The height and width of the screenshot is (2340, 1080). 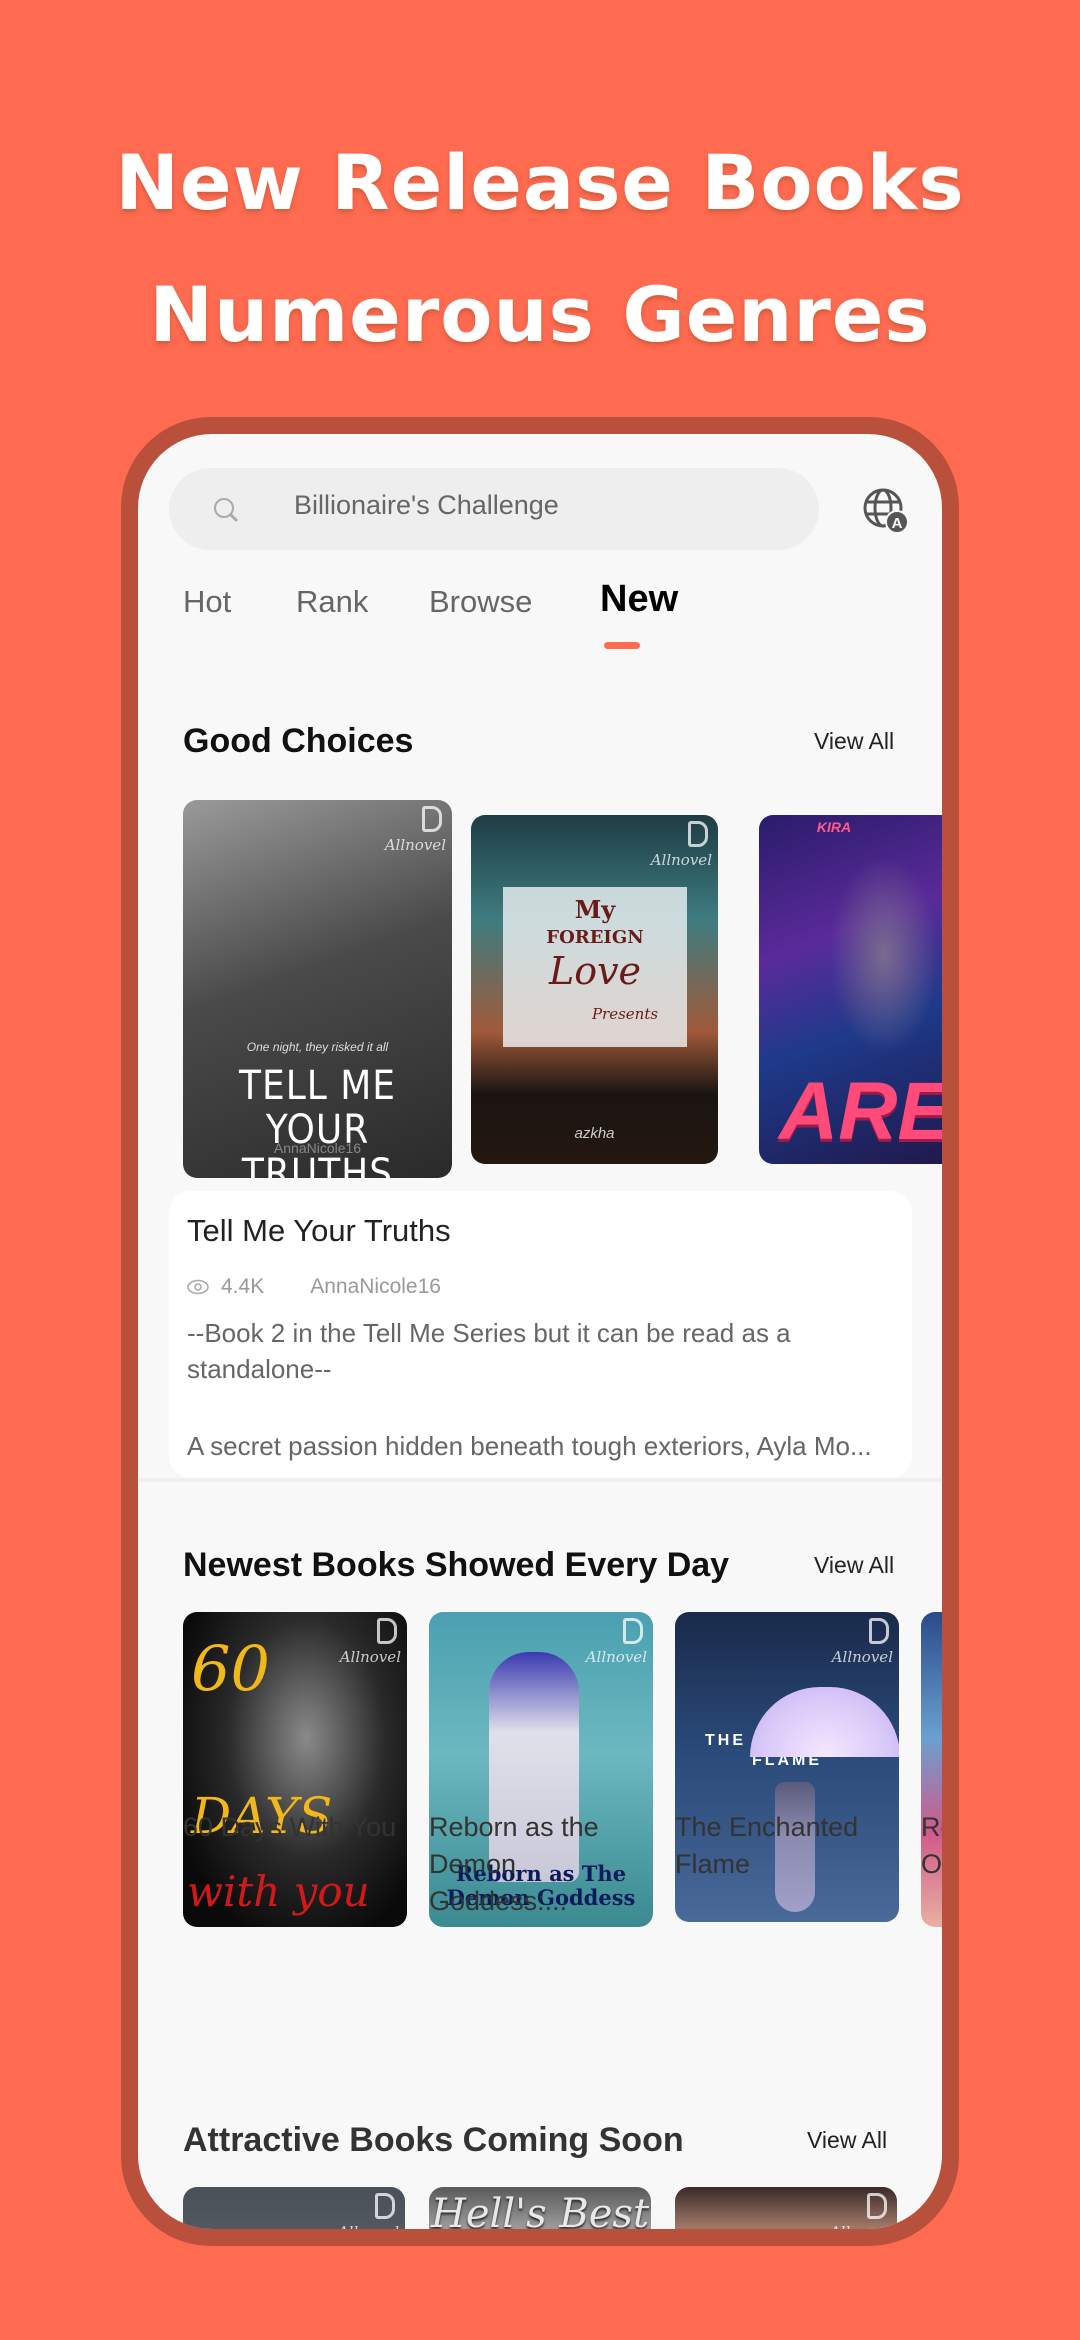 I want to click on view-all-coming-soon: View All, so click(x=847, y=2140).